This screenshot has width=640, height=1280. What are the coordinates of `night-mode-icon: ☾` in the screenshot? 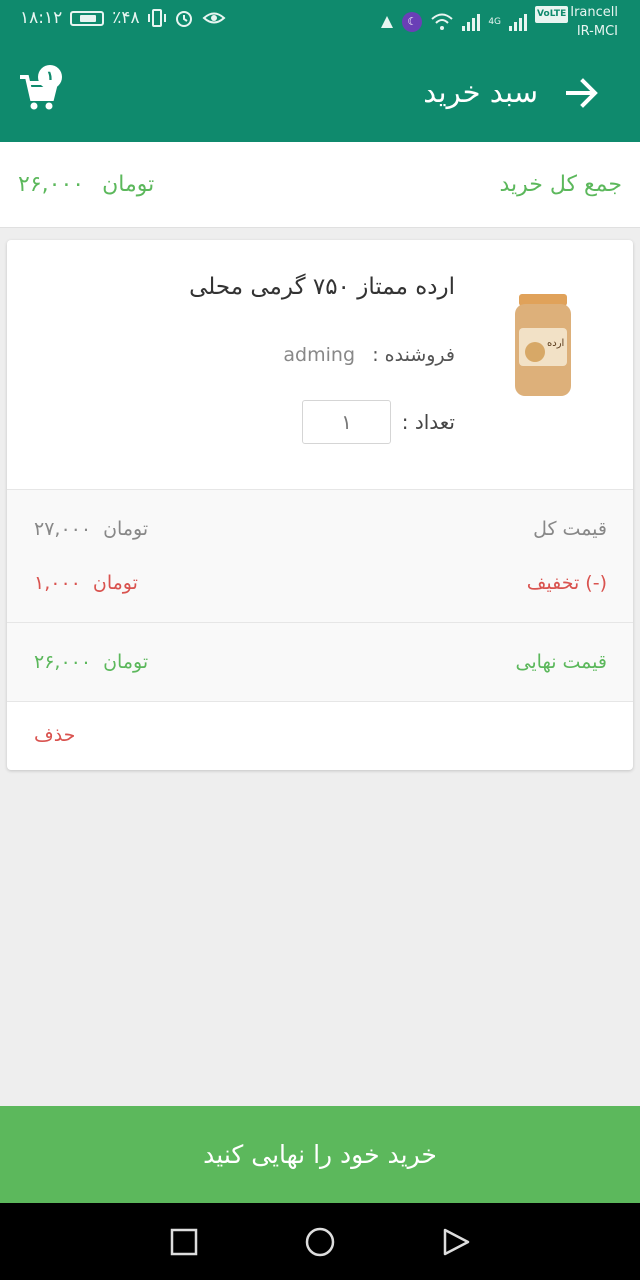 It's located at (412, 22).